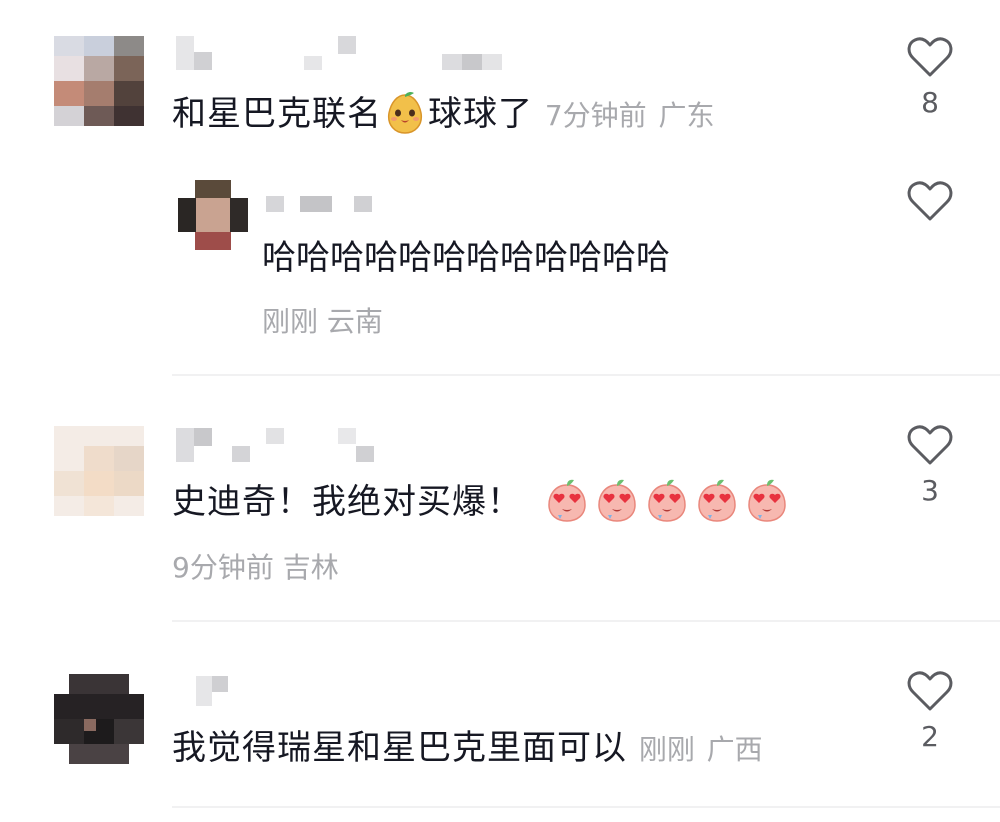 This screenshot has width=1000, height=822. What do you see at coordinates (686, 115) in the screenshot?
I see `comment-region: 广东` at bounding box center [686, 115].